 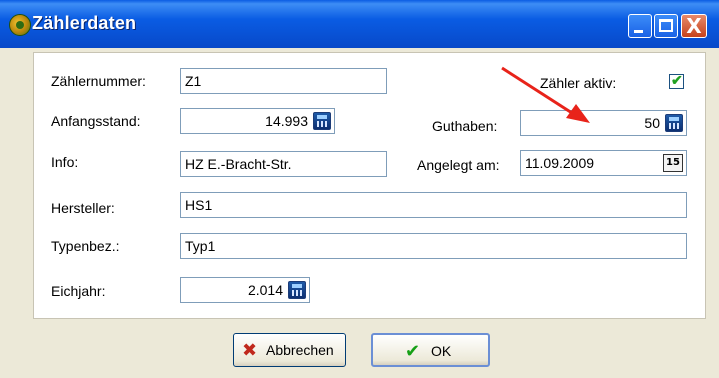 What do you see at coordinates (578, 113) in the screenshot?
I see `arrow-head` at bounding box center [578, 113].